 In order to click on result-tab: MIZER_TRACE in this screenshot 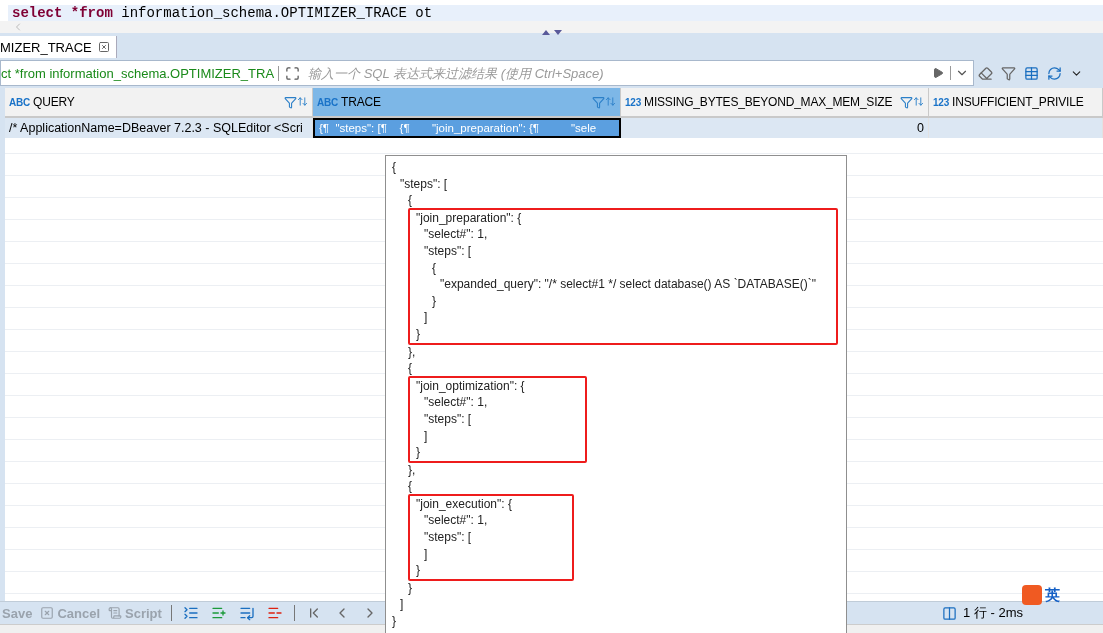, I will do `click(58, 47)`.